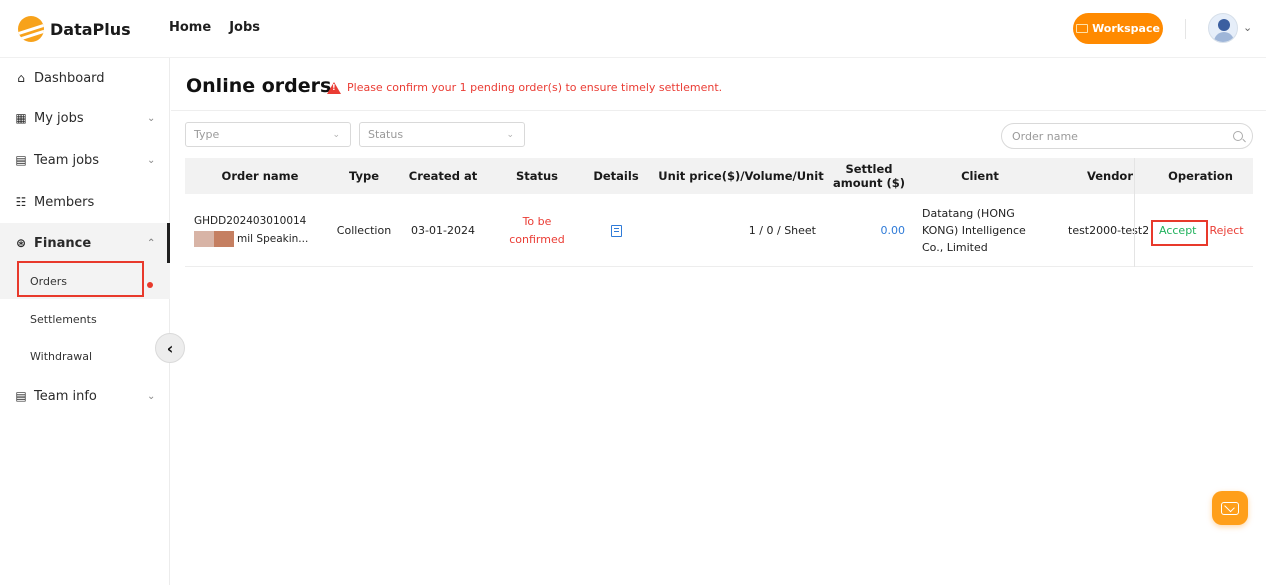 This screenshot has width=1266, height=585. I want to click on avatar, so click(1223, 28).